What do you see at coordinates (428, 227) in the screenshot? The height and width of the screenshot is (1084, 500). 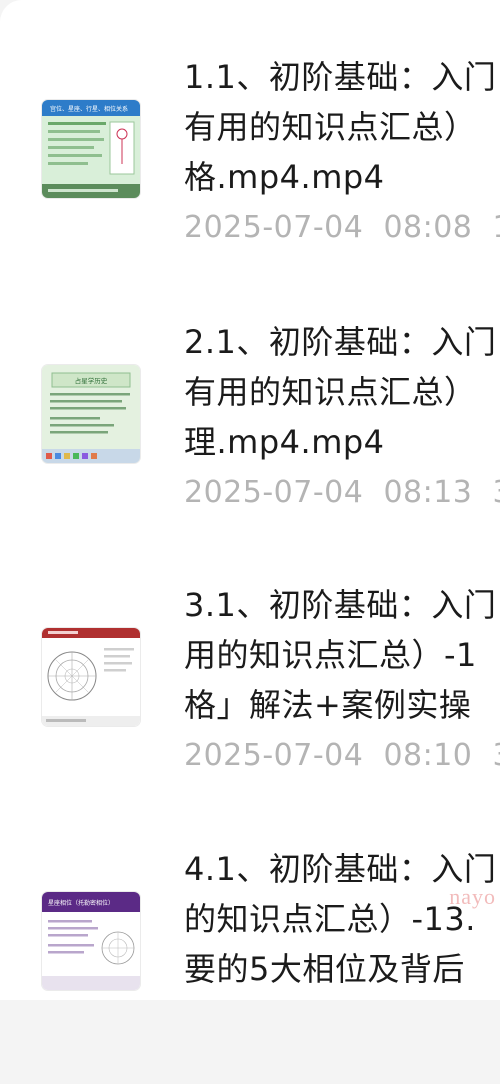 I see `file-time-1: 08:08` at bounding box center [428, 227].